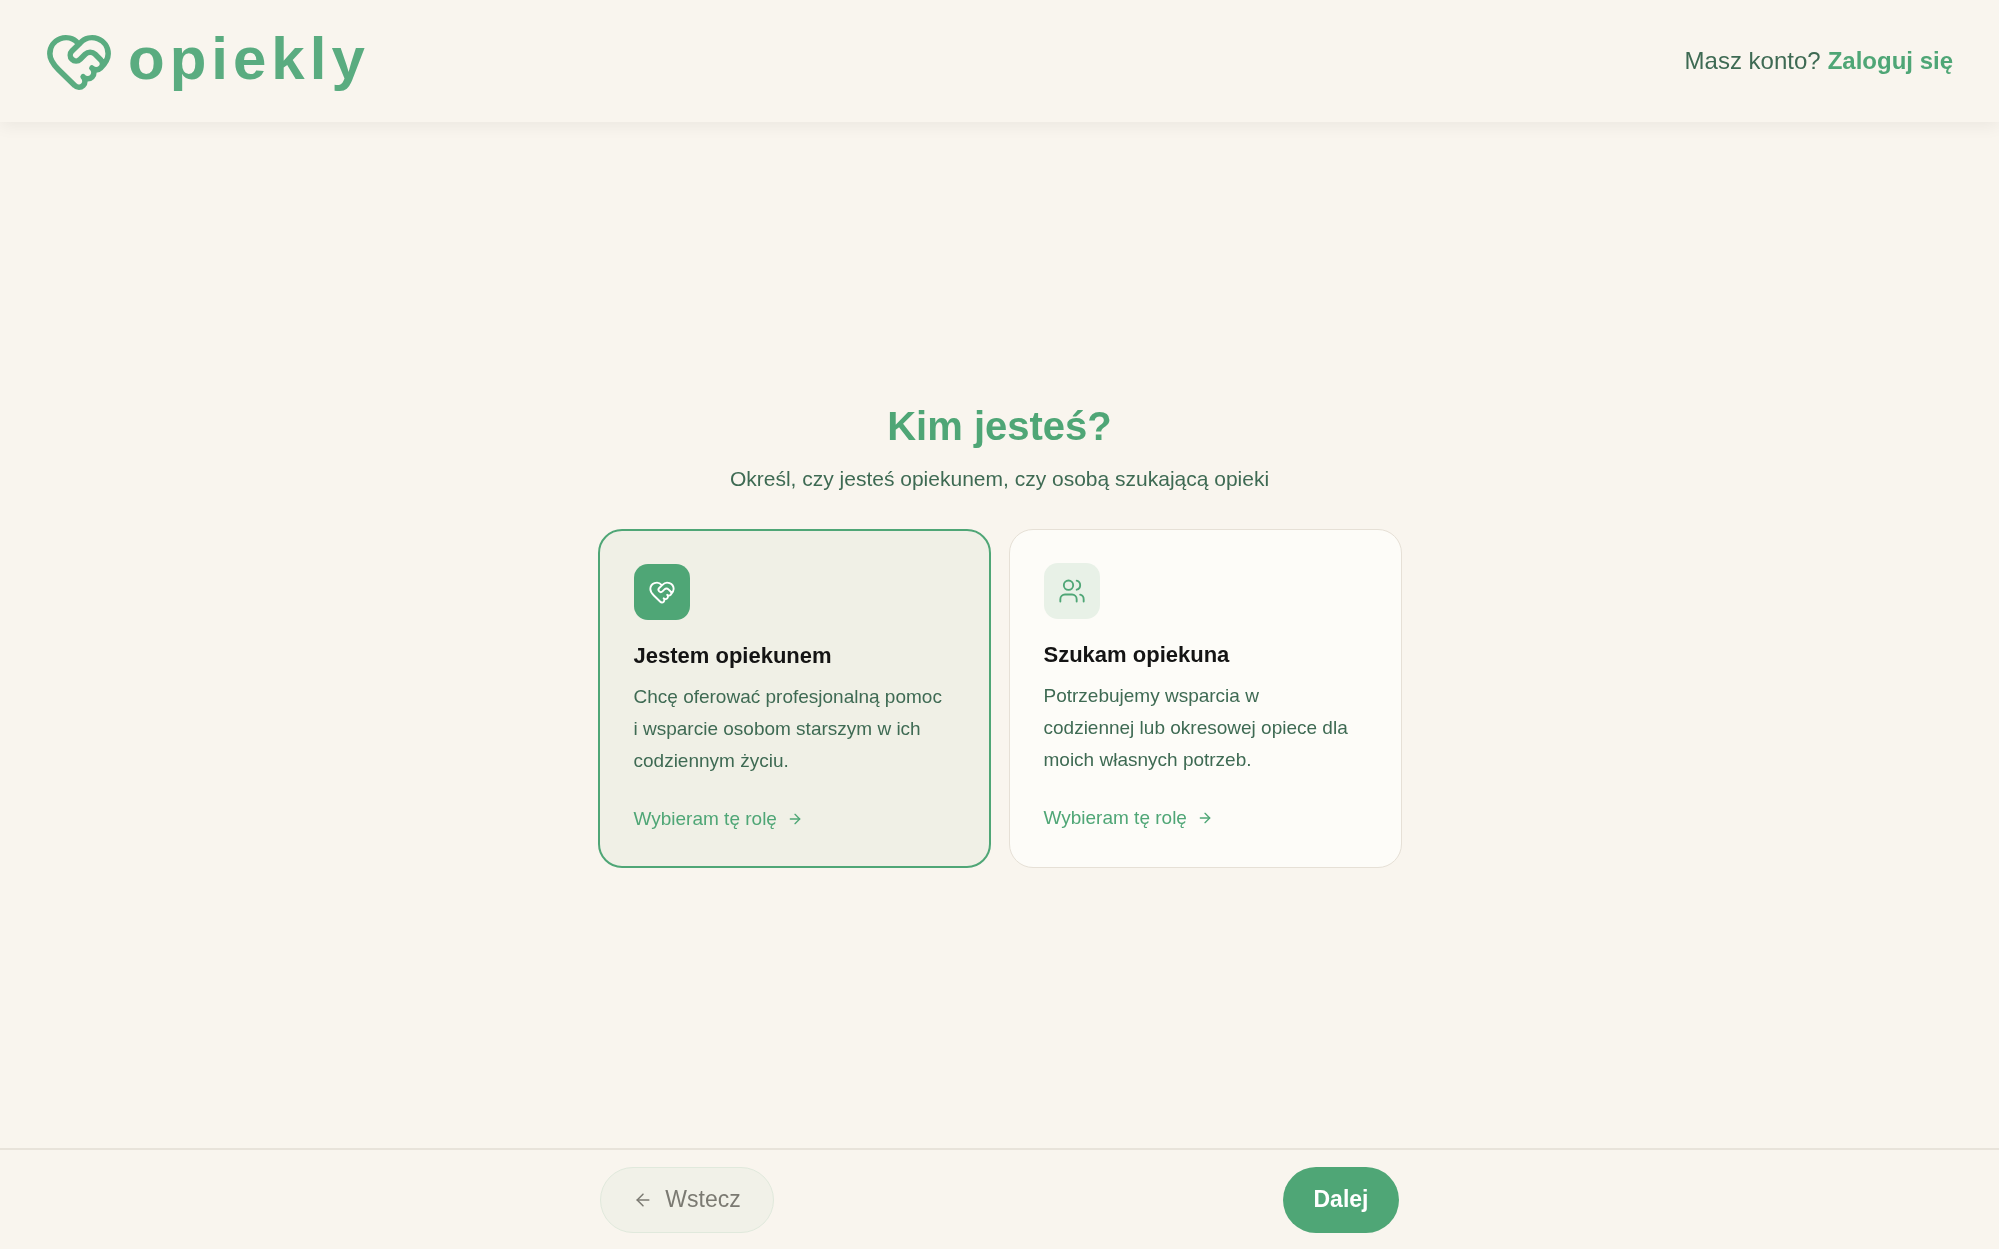 The image size is (1999, 1249). I want to click on back-button: Wstecz, so click(687, 1199).